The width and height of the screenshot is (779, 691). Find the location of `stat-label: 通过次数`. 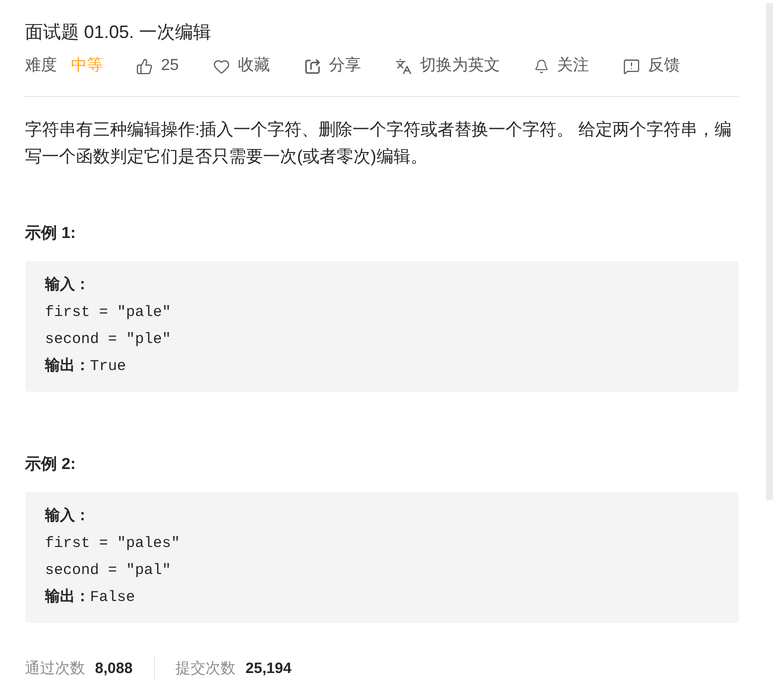

stat-label: 通过次数 is located at coordinates (55, 668).